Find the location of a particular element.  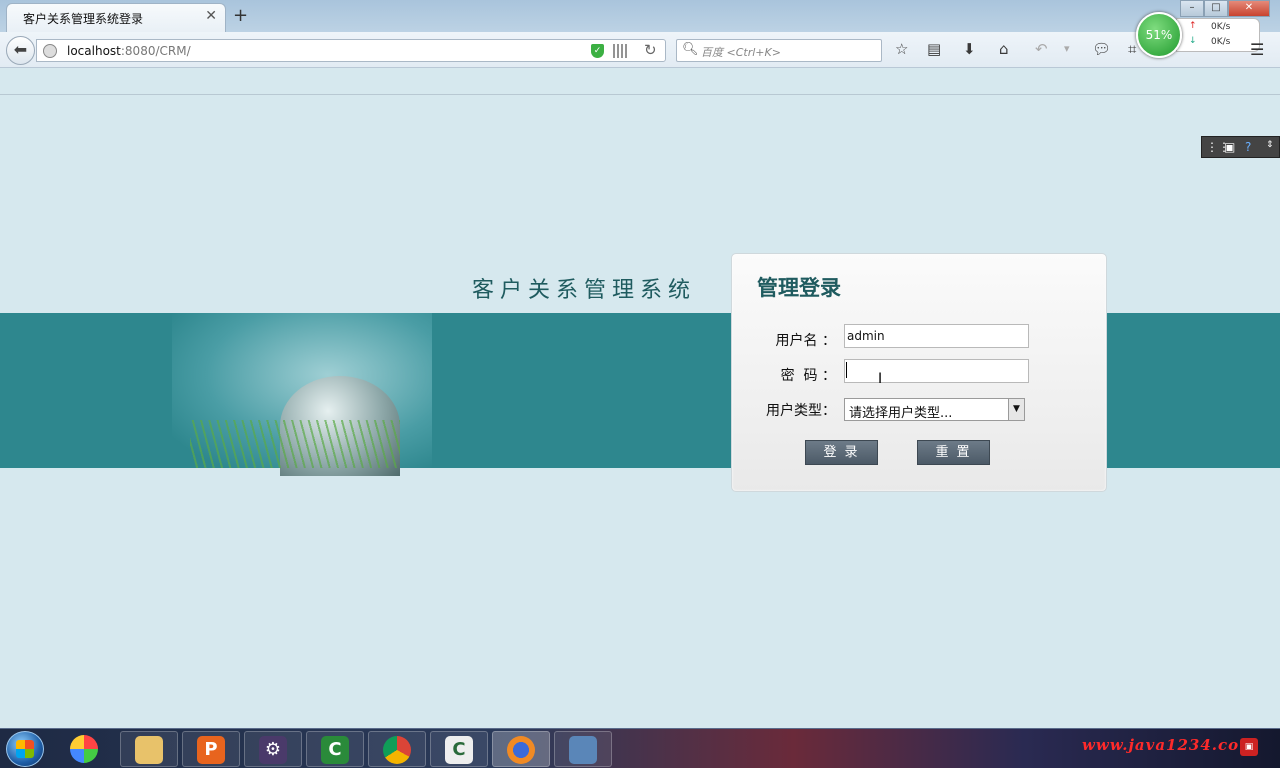

presentation-app-icon: P is located at coordinates (211, 750).